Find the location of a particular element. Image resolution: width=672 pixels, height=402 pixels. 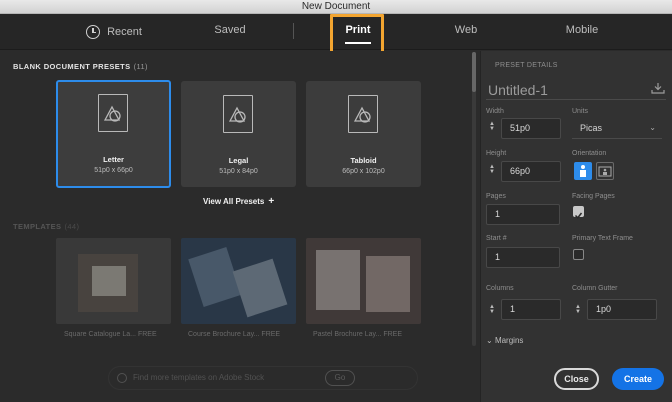

tab-mobile: Mobile is located at coordinates (582, 32).